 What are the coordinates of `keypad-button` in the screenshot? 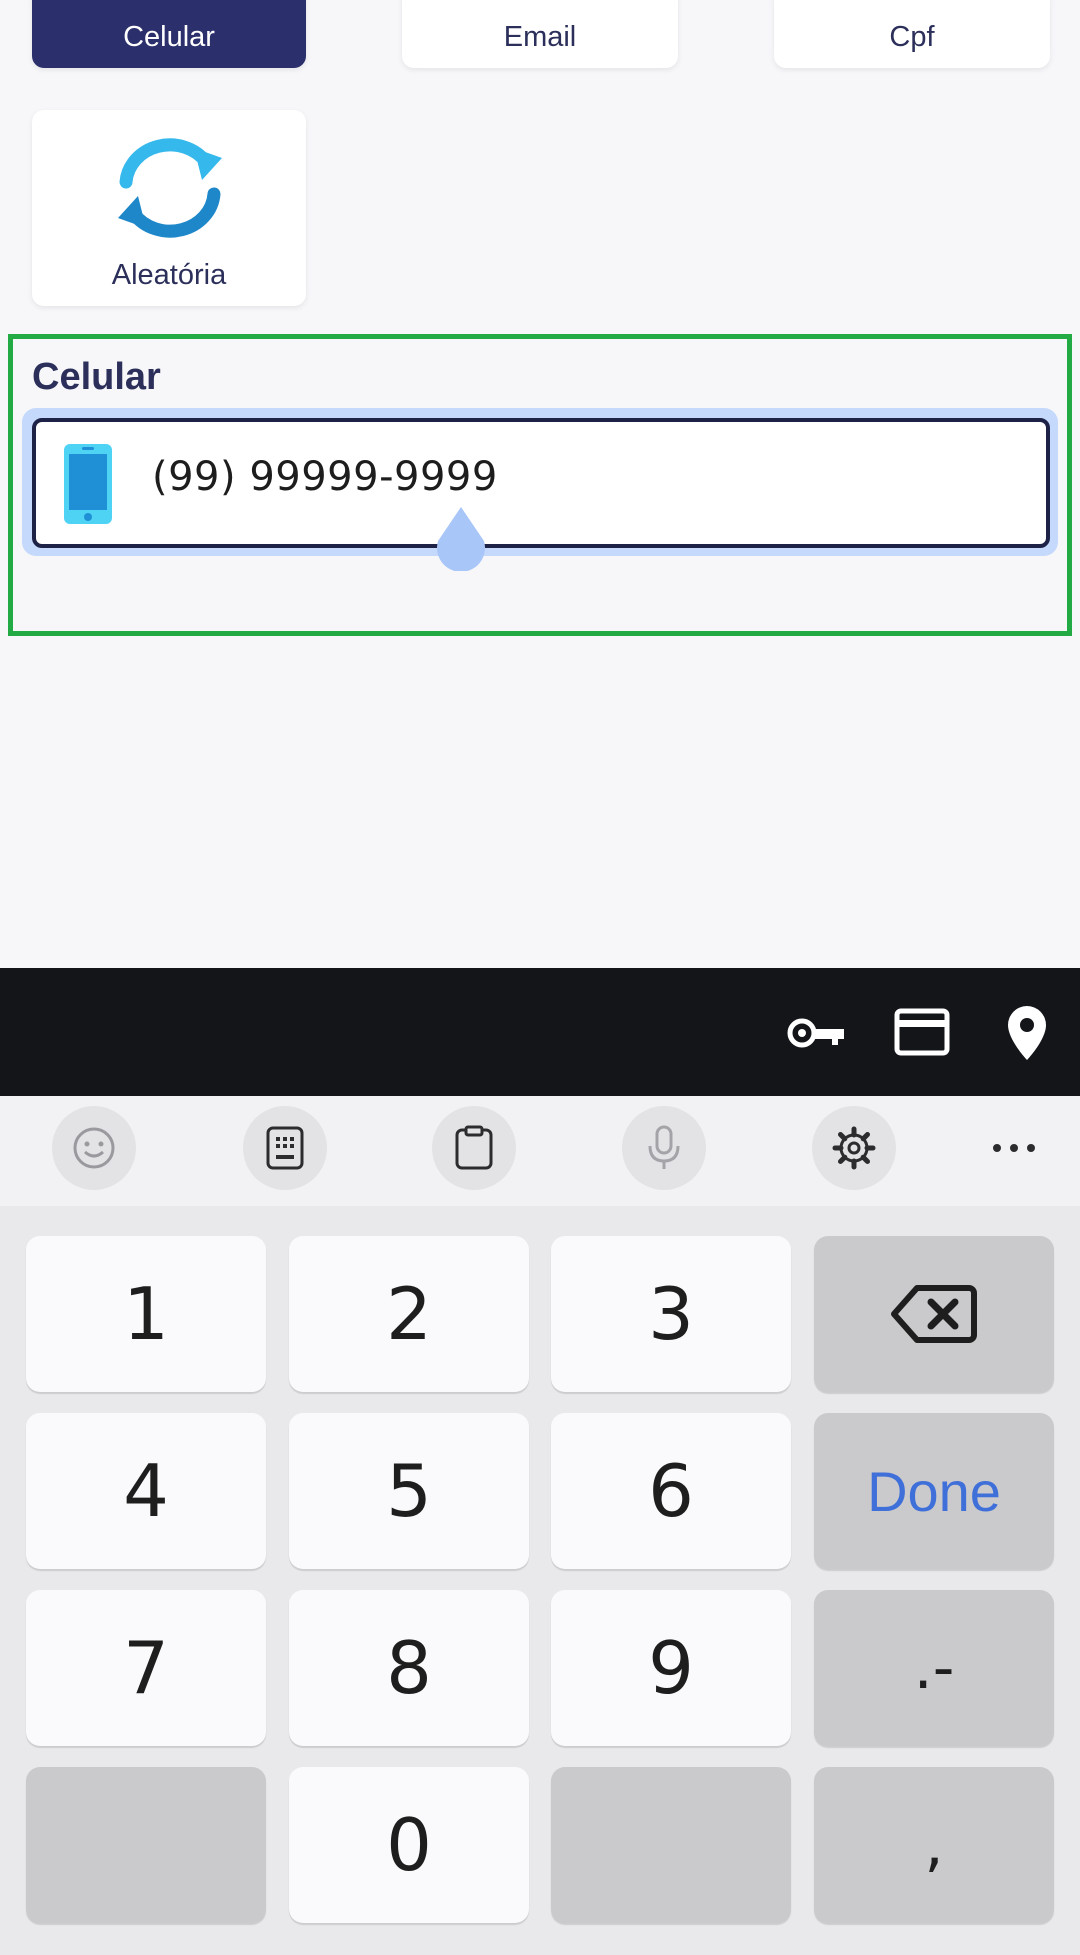 It's located at (285, 1148).